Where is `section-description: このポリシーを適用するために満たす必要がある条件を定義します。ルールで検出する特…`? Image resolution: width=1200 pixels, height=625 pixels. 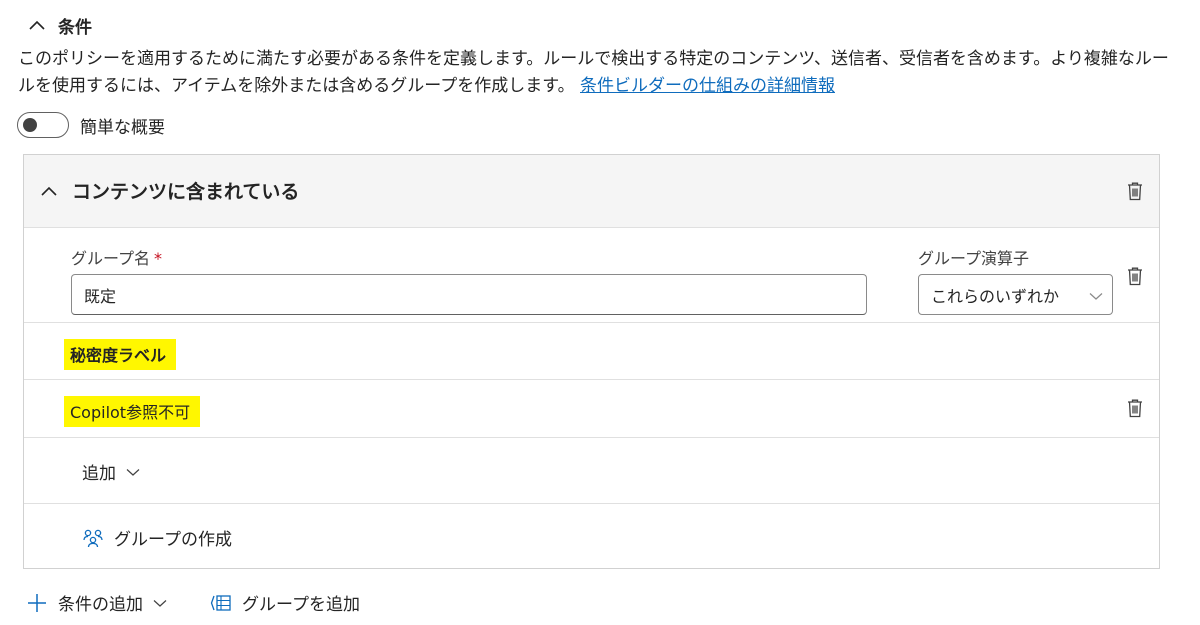
section-description: このポリシーを適用するために満たす必要がある条件を定義します。ルールで検出する特… is located at coordinates (598, 73).